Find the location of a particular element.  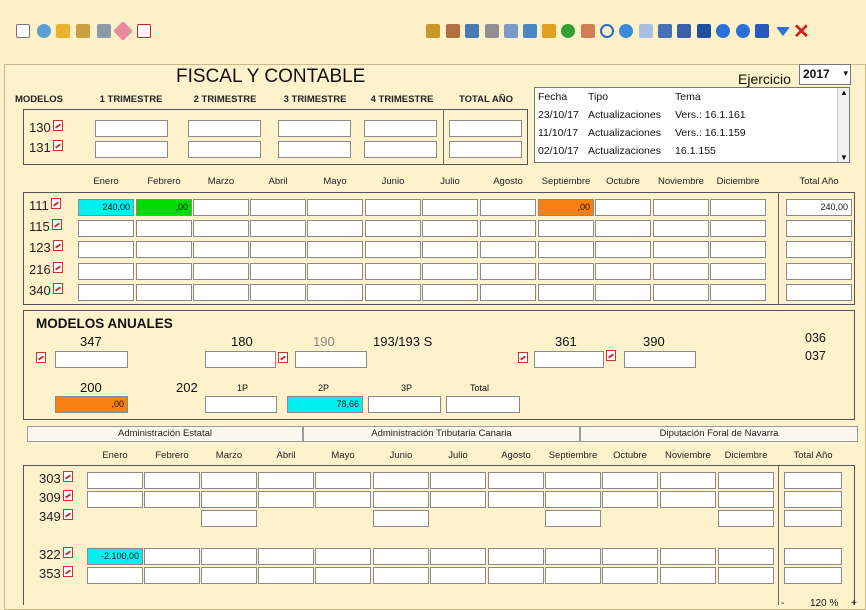

q131-t3 is located at coordinates (314, 149).